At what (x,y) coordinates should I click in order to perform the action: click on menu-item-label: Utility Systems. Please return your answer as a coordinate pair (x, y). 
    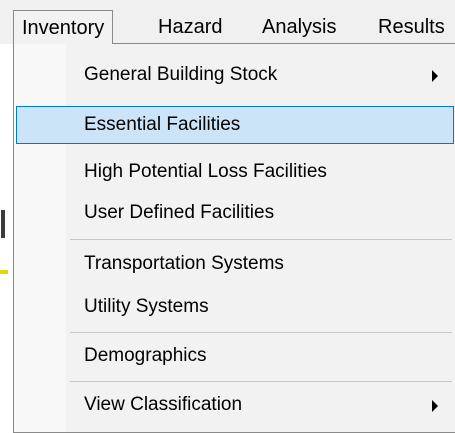
    Looking at the image, I should click on (146, 306).